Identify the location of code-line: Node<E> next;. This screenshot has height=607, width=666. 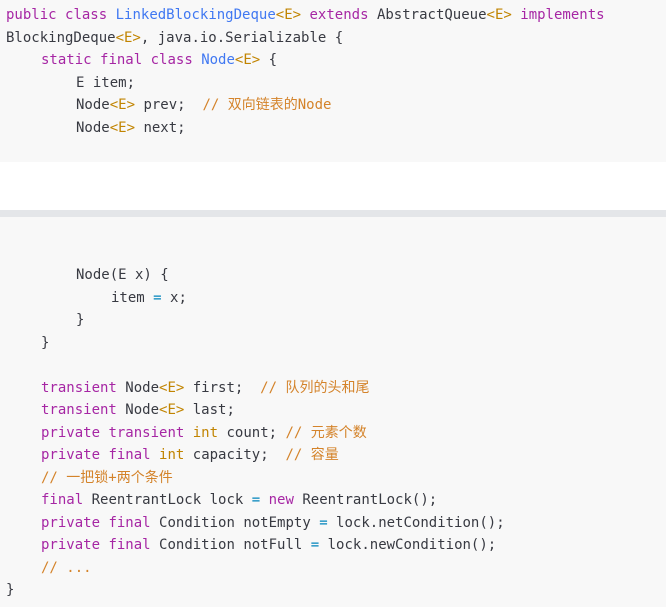
(131, 128).